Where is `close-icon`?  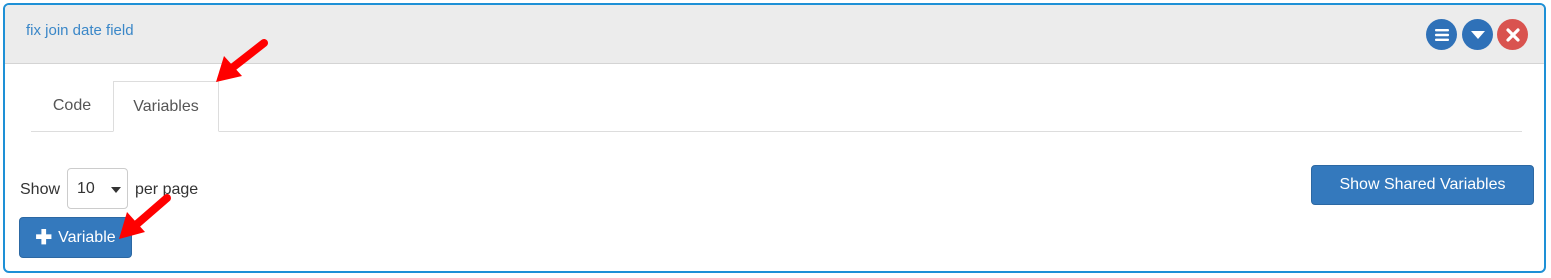
close-icon is located at coordinates (1512, 34).